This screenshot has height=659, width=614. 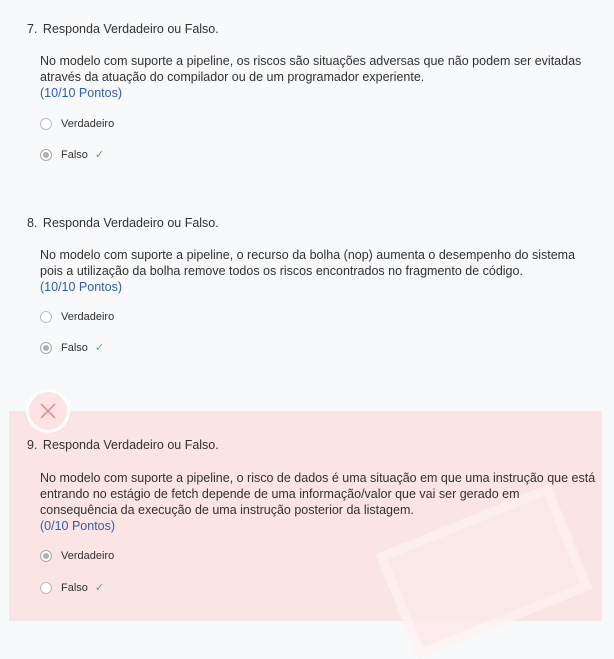 I want to click on question-header: 8. Responda Verdadeiro ou Falso., so click(x=123, y=223).